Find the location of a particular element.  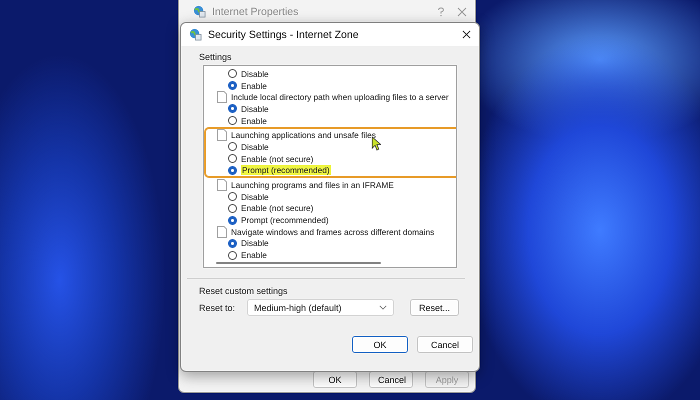

setting-name: Navigate windows and frames across different domains is located at coordinates (332, 231).